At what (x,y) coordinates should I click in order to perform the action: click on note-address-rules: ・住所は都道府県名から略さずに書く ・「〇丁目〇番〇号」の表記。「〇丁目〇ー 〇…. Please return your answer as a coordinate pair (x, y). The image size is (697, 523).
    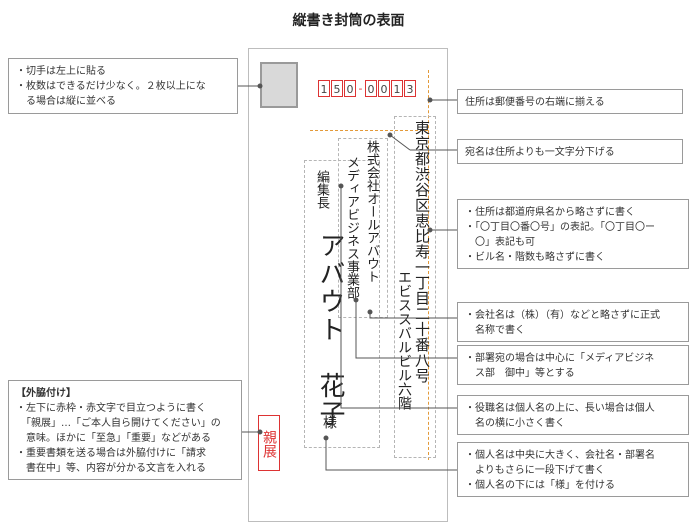
    Looking at the image, I should click on (573, 234).